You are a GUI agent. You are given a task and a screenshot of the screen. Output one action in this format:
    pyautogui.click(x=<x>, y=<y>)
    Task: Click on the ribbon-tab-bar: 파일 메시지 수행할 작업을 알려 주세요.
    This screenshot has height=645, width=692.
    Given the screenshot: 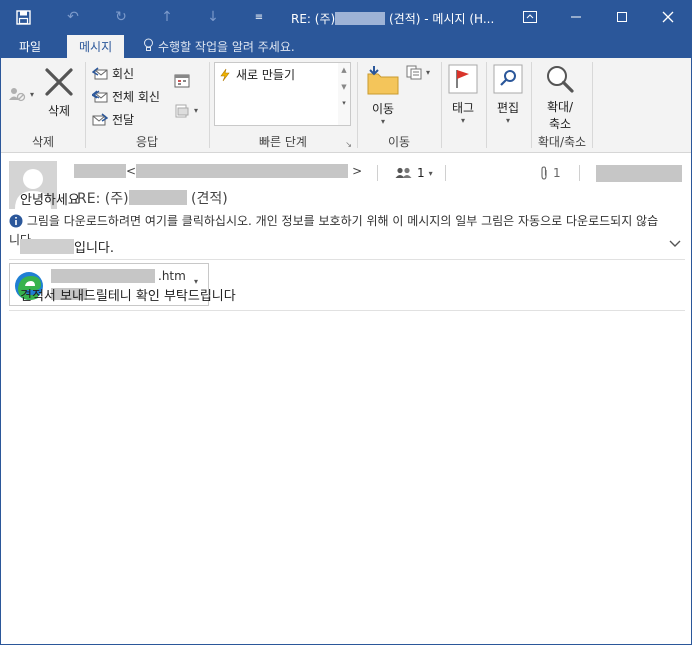 What is the action you would take?
    pyautogui.click(x=346, y=45)
    